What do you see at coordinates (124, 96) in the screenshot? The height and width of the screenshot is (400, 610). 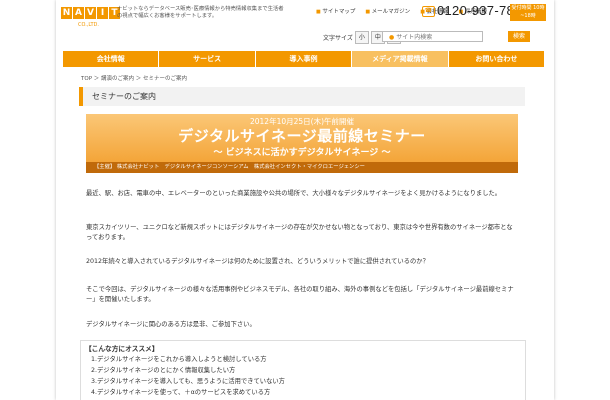 I see `page-title: セミナーのご案内` at bounding box center [124, 96].